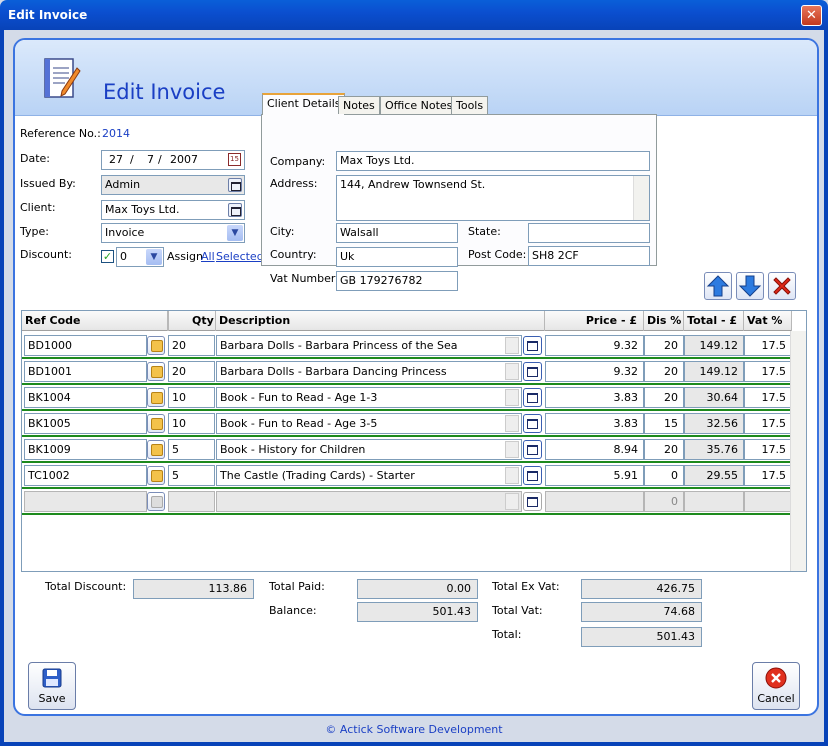  I want to click on col-qty: Qty, so click(192, 321).